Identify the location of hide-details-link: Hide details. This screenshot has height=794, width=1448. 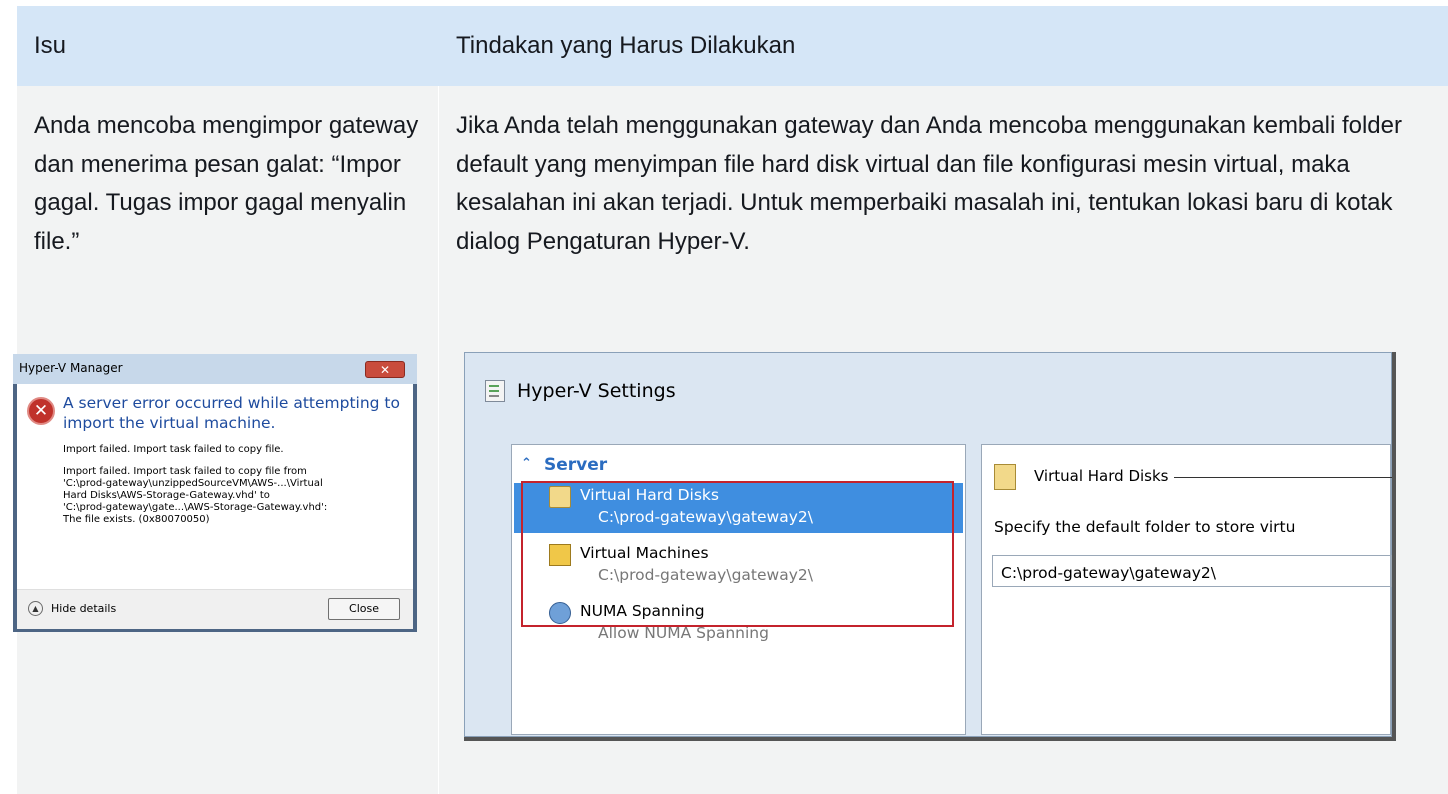
(83, 608).